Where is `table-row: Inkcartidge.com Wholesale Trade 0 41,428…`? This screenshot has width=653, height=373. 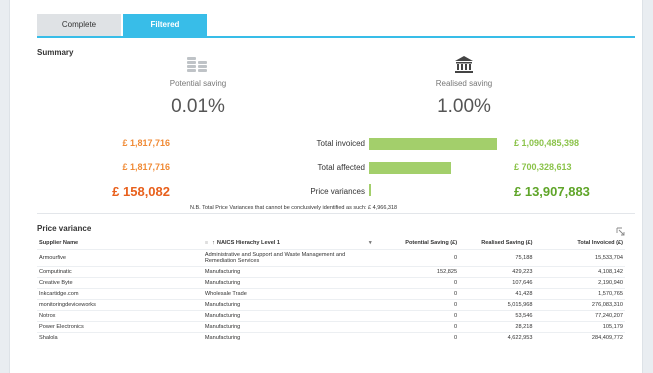
table-row: Inkcartidge.com Wholesale Trade 0 41,428… is located at coordinates (331, 294).